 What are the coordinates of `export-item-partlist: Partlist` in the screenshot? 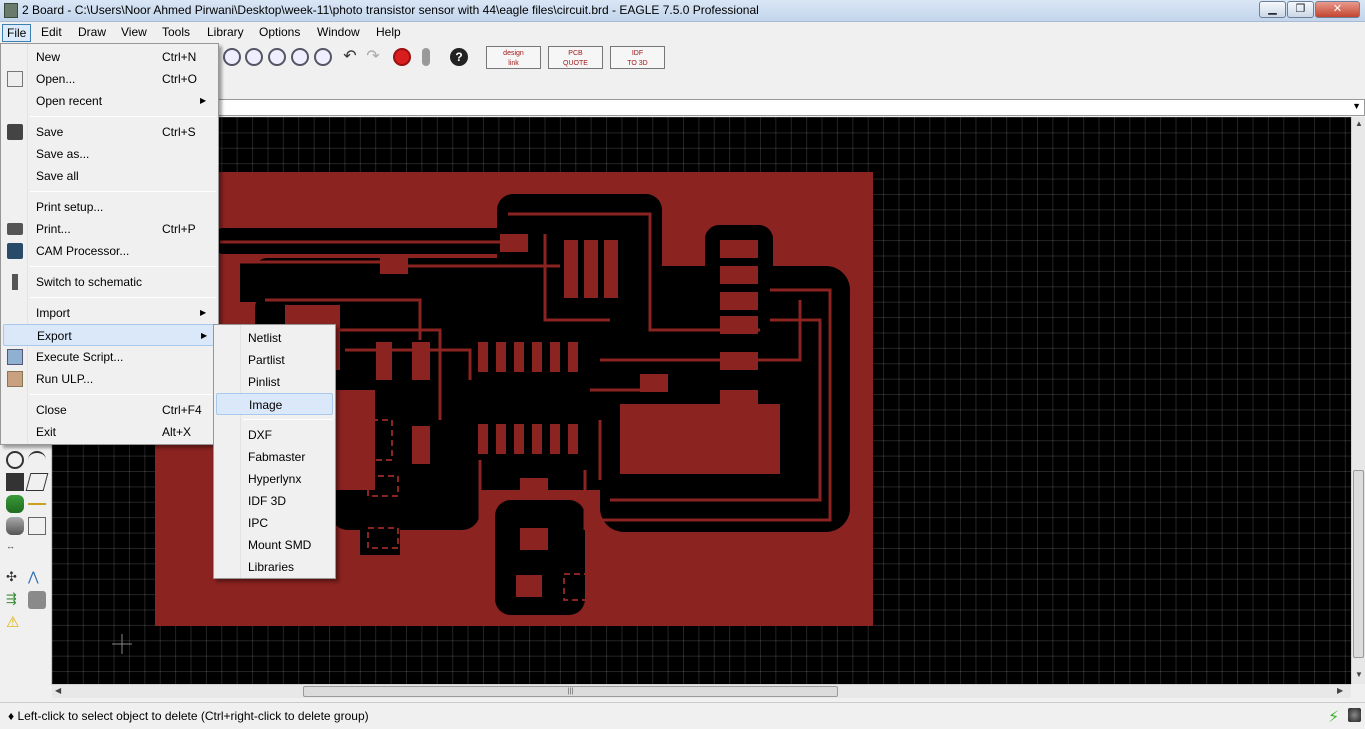 It's located at (274, 360).